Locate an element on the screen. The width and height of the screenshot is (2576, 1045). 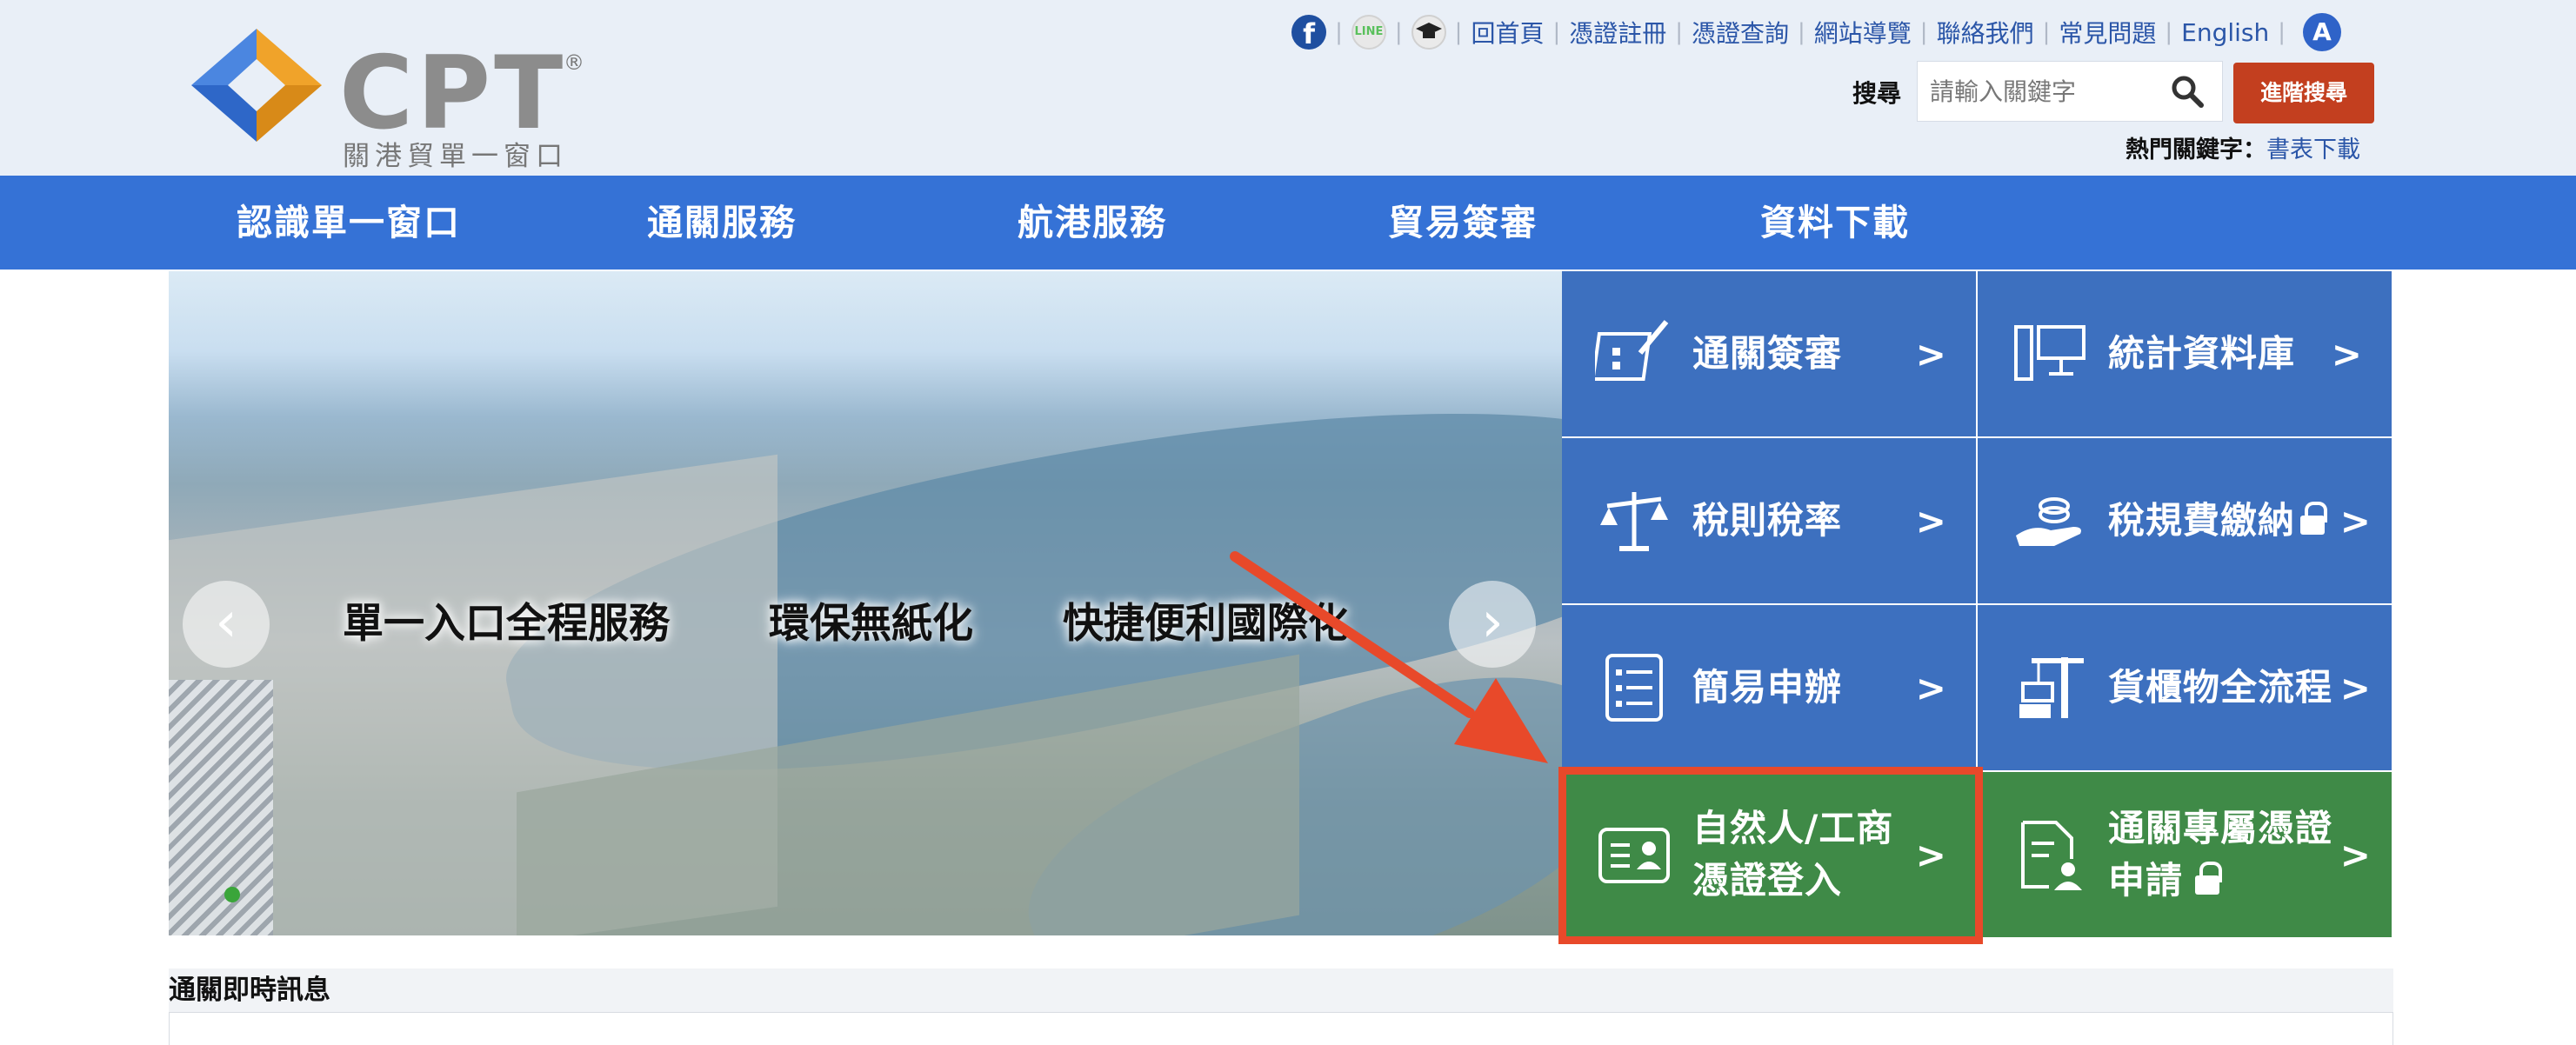
tile-label-line2: 申請 is located at coordinates (2146, 880).